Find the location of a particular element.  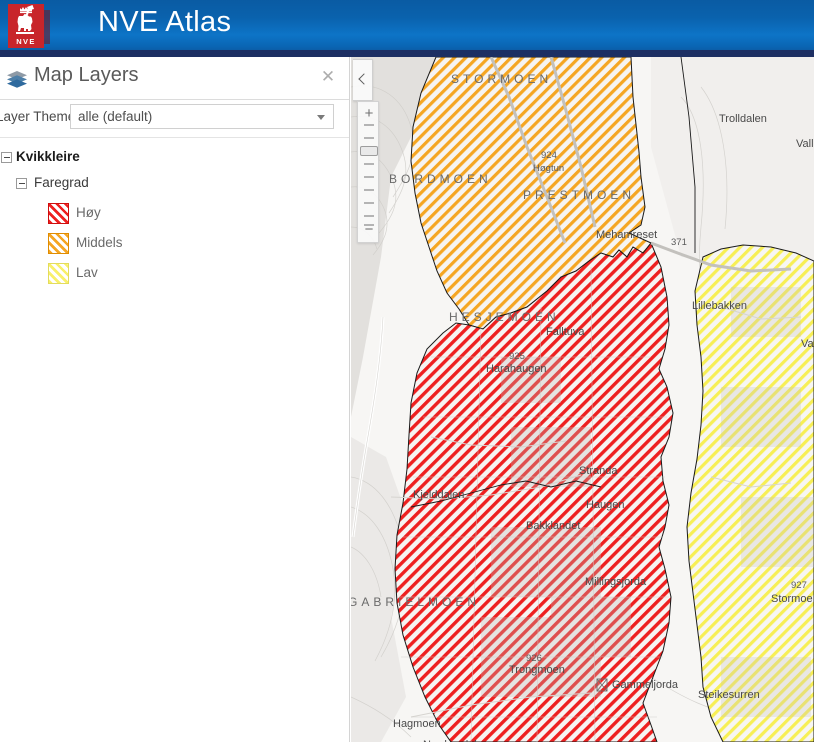

app-title: NVE Atlas is located at coordinates (165, 22).